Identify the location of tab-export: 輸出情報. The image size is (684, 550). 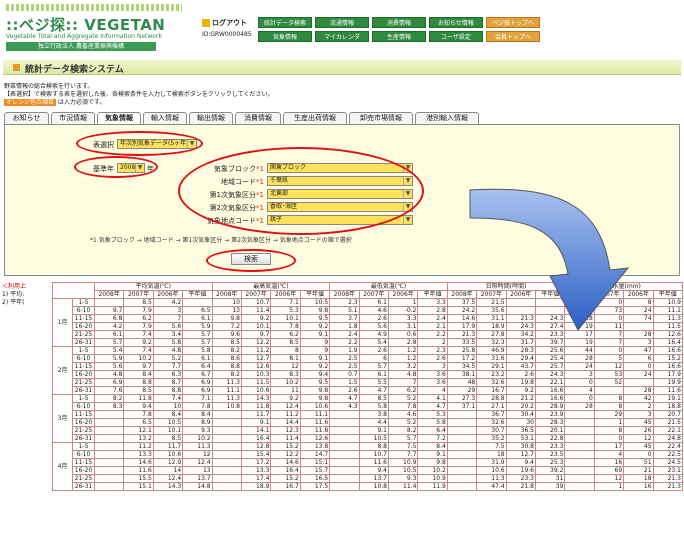
(211, 118).